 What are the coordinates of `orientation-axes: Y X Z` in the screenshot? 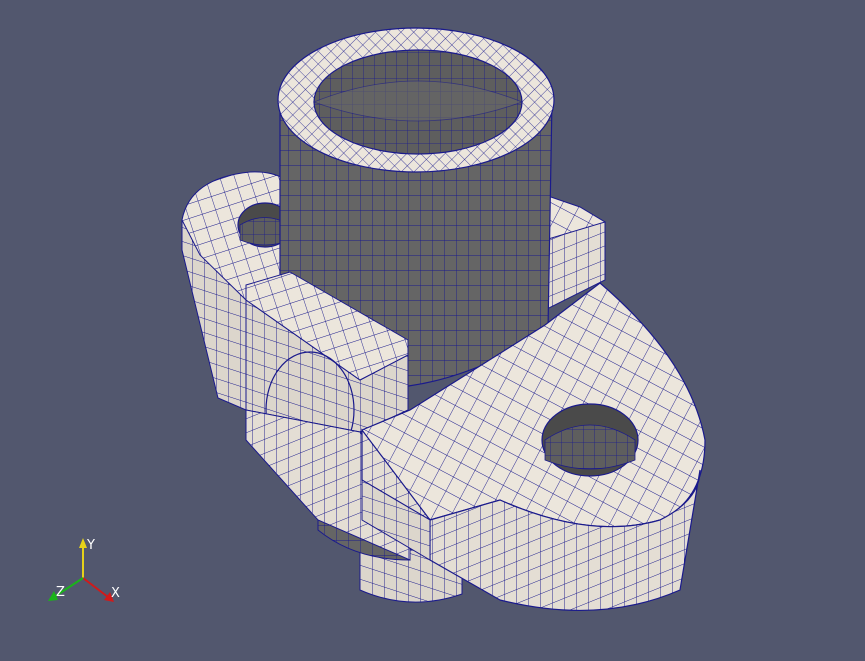 It's located at (84, 570).